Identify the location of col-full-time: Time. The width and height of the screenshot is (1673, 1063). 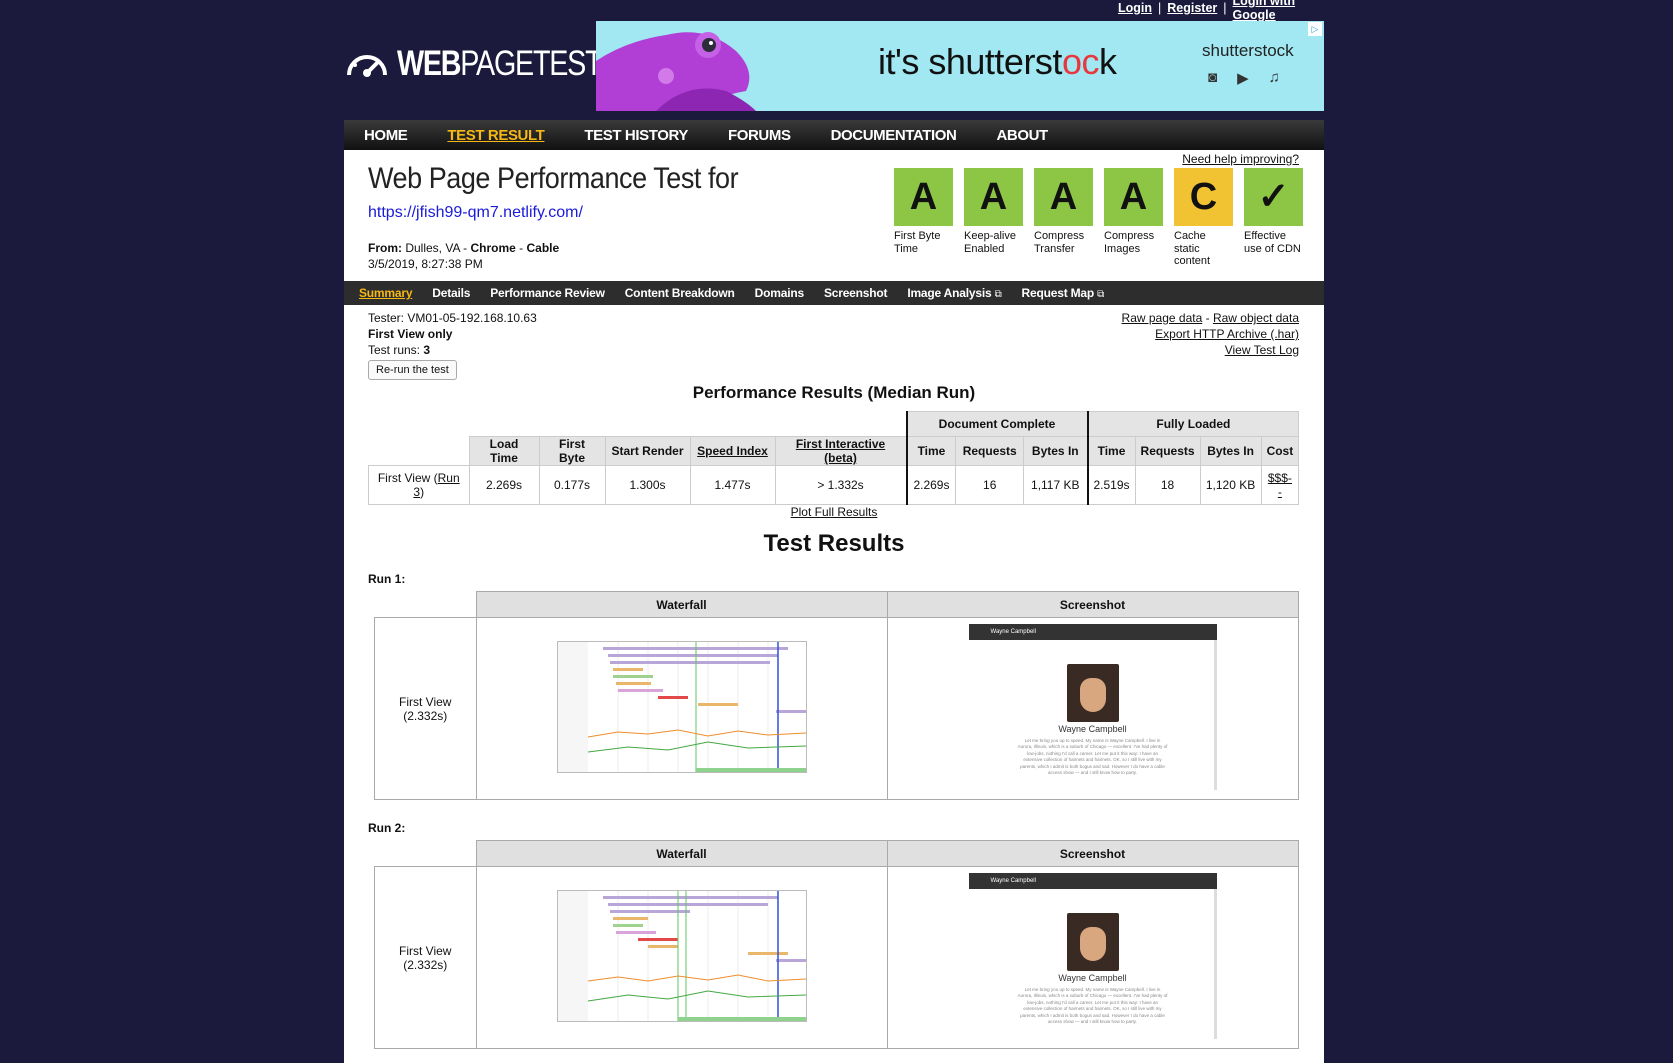
(1111, 451).